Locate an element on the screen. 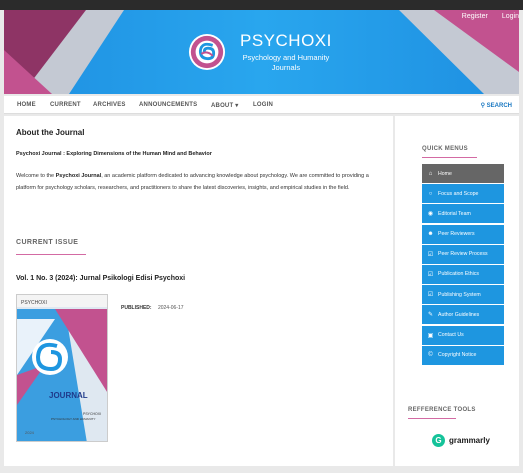 The width and height of the screenshot is (523, 473). menu-item-publishing-system: ☑ Publishing System is located at coordinates (463, 295).